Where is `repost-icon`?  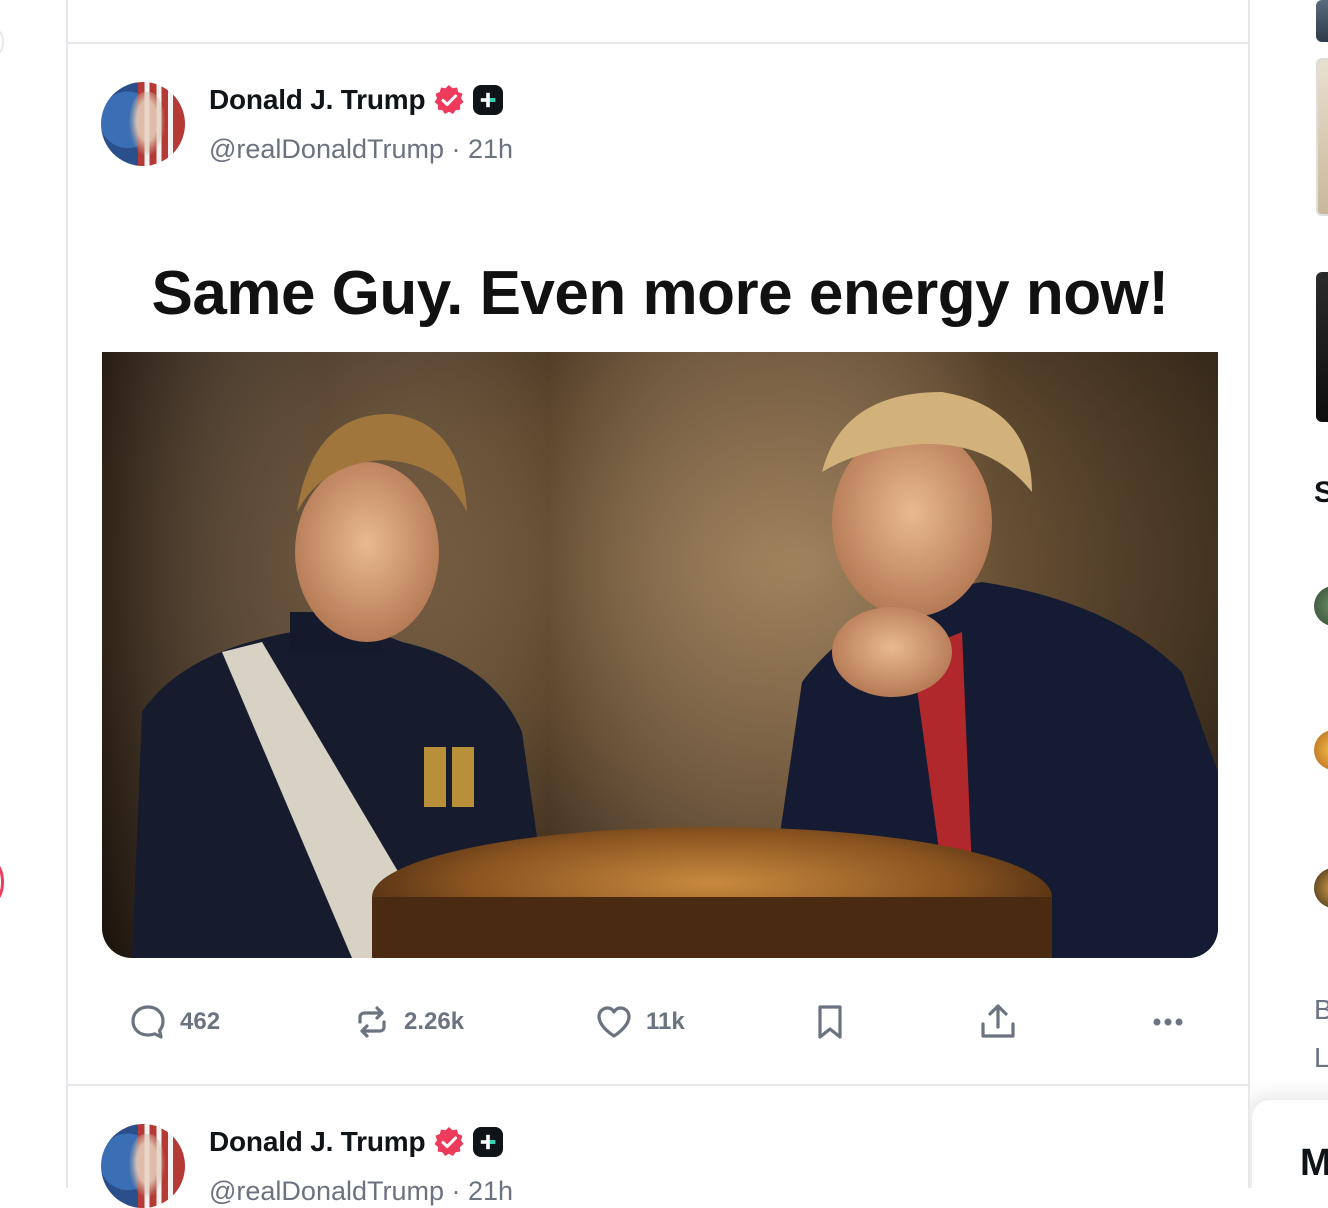
repost-icon is located at coordinates (372, 1022).